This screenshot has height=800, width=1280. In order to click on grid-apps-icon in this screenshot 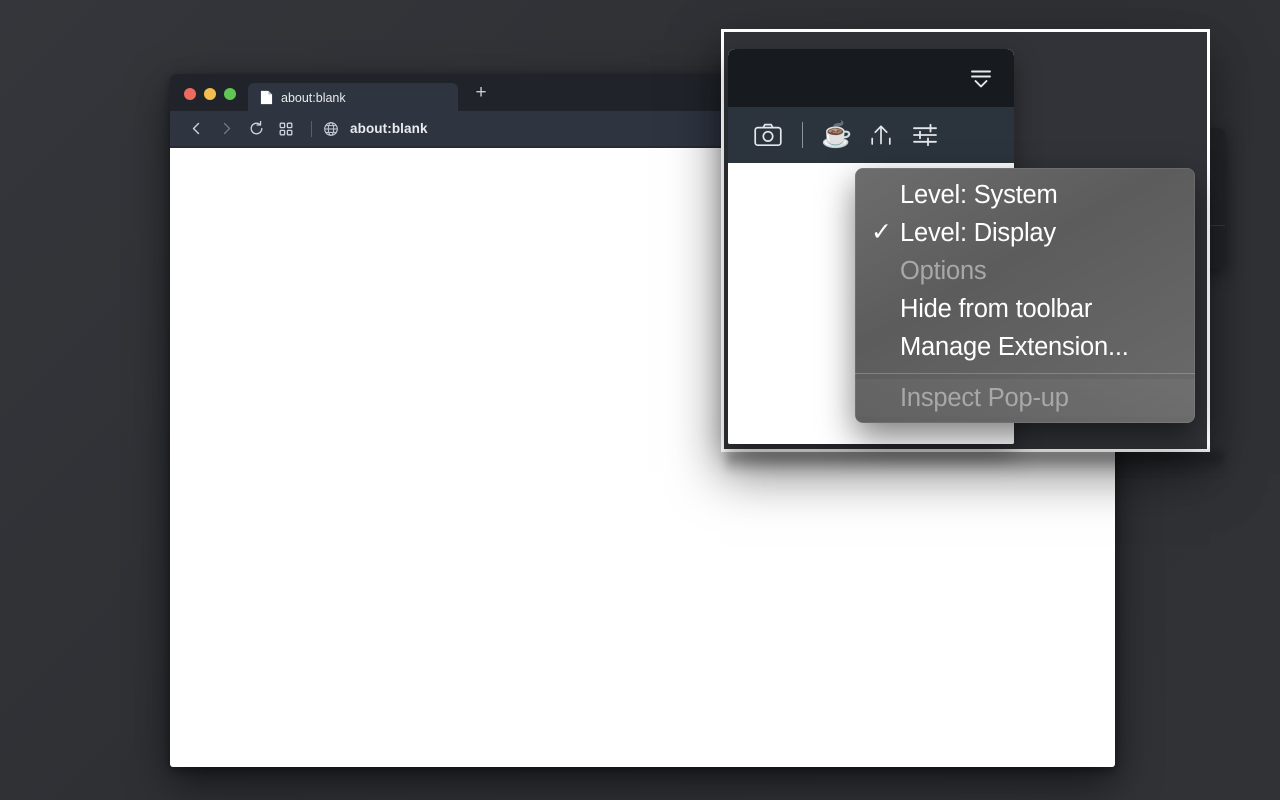, I will do `click(286, 128)`.